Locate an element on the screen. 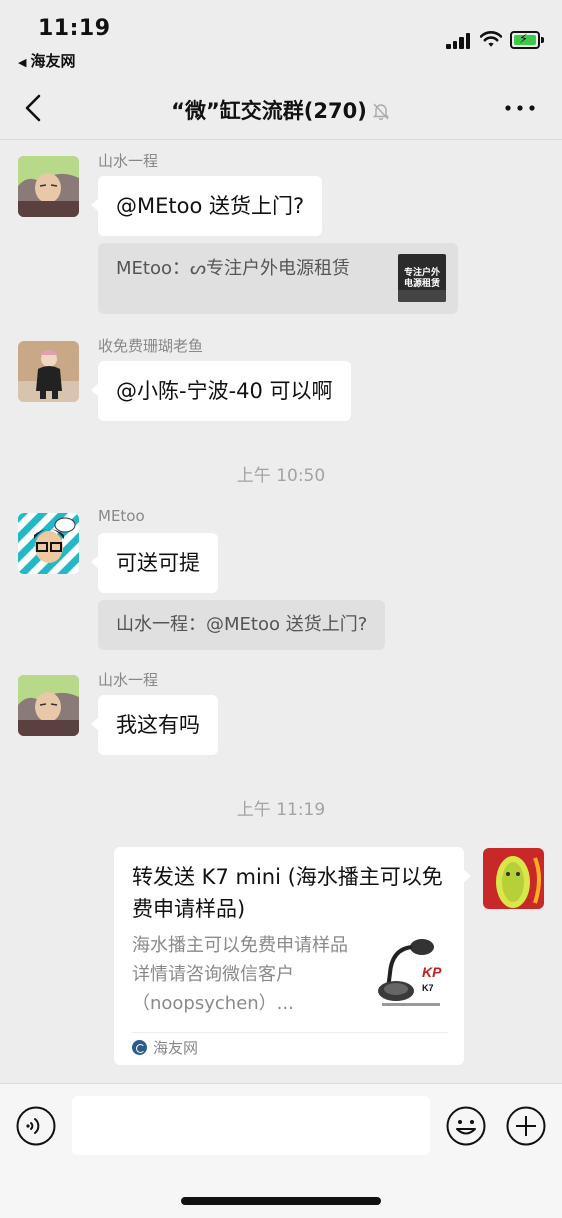 The width and height of the screenshot is (562, 1218). message-bubble: 我这有吗 is located at coordinates (154, 725).